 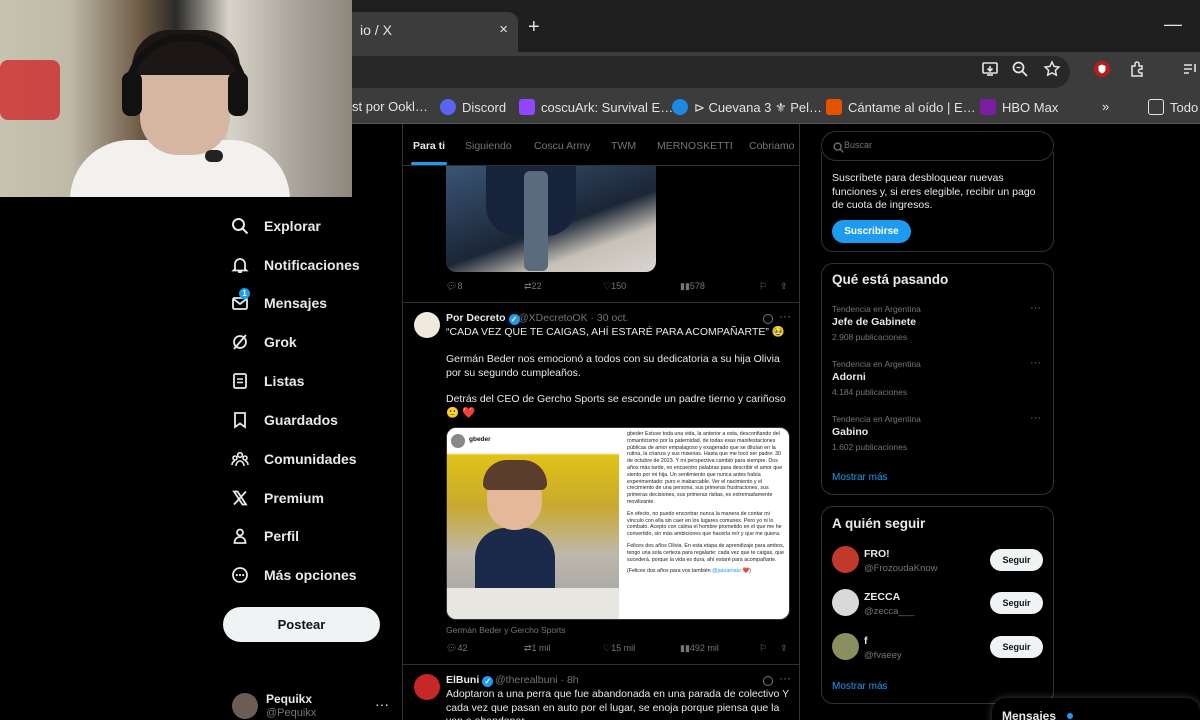 What do you see at coordinates (1029, 714) in the screenshot?
I see `messages-drawer-label: Mensajes` at bounding box center [1029, 714].